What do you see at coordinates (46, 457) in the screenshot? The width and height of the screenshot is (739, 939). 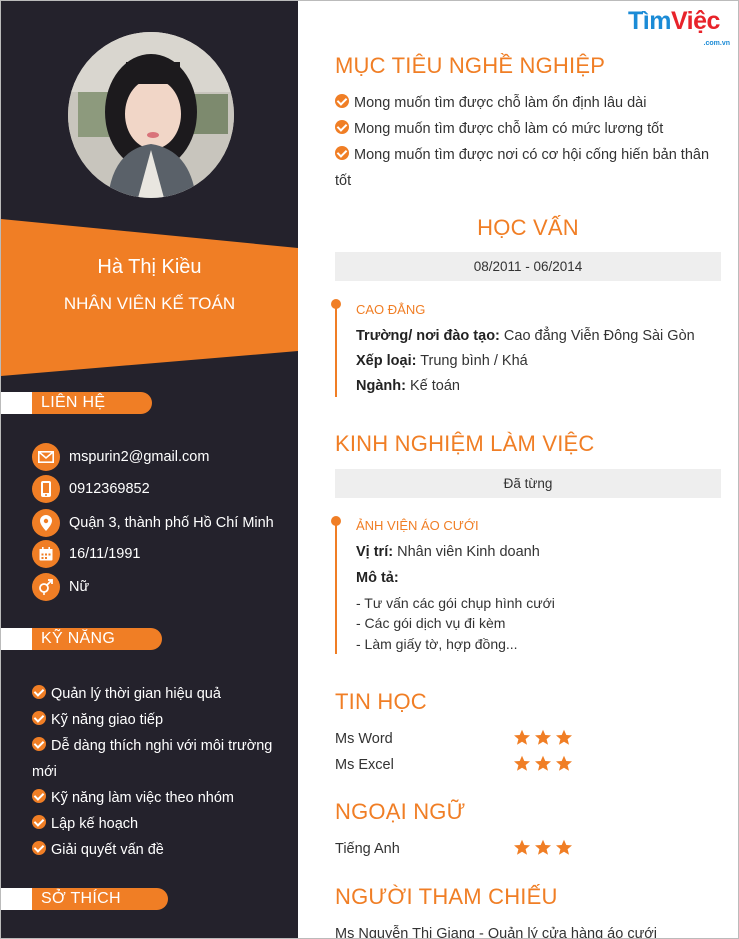 I see `envelope-icon` at bounding box center [46, 457].